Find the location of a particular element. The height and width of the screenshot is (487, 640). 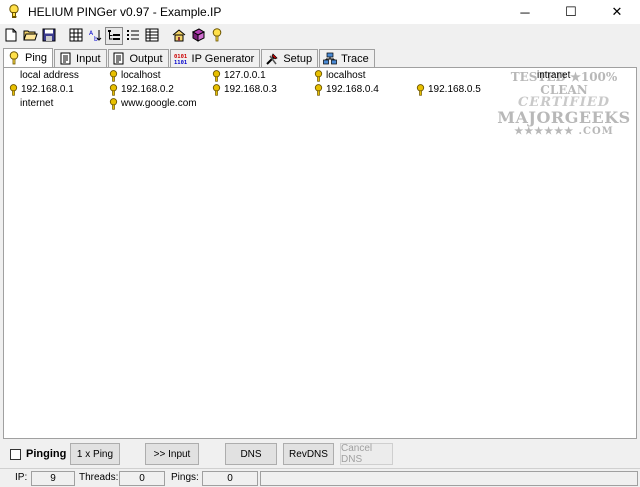

tree-view-icon is located at coordinates (114, 36).